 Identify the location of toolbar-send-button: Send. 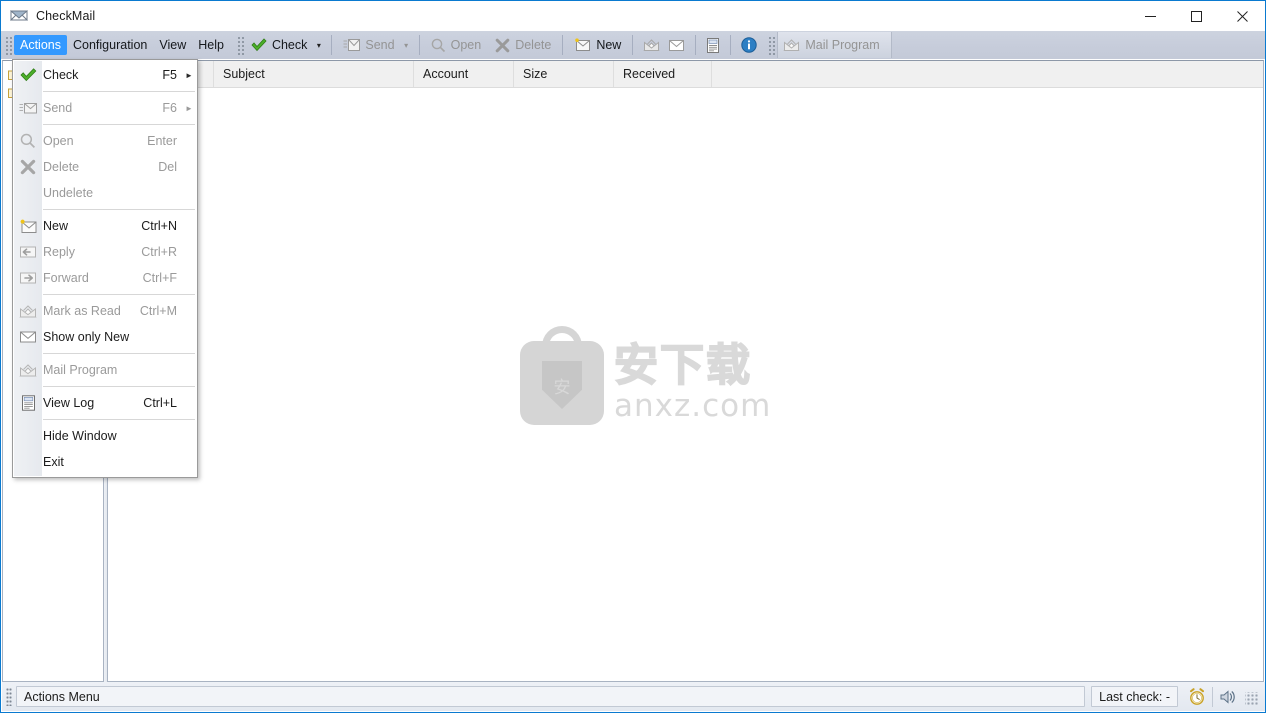
(368, 45).